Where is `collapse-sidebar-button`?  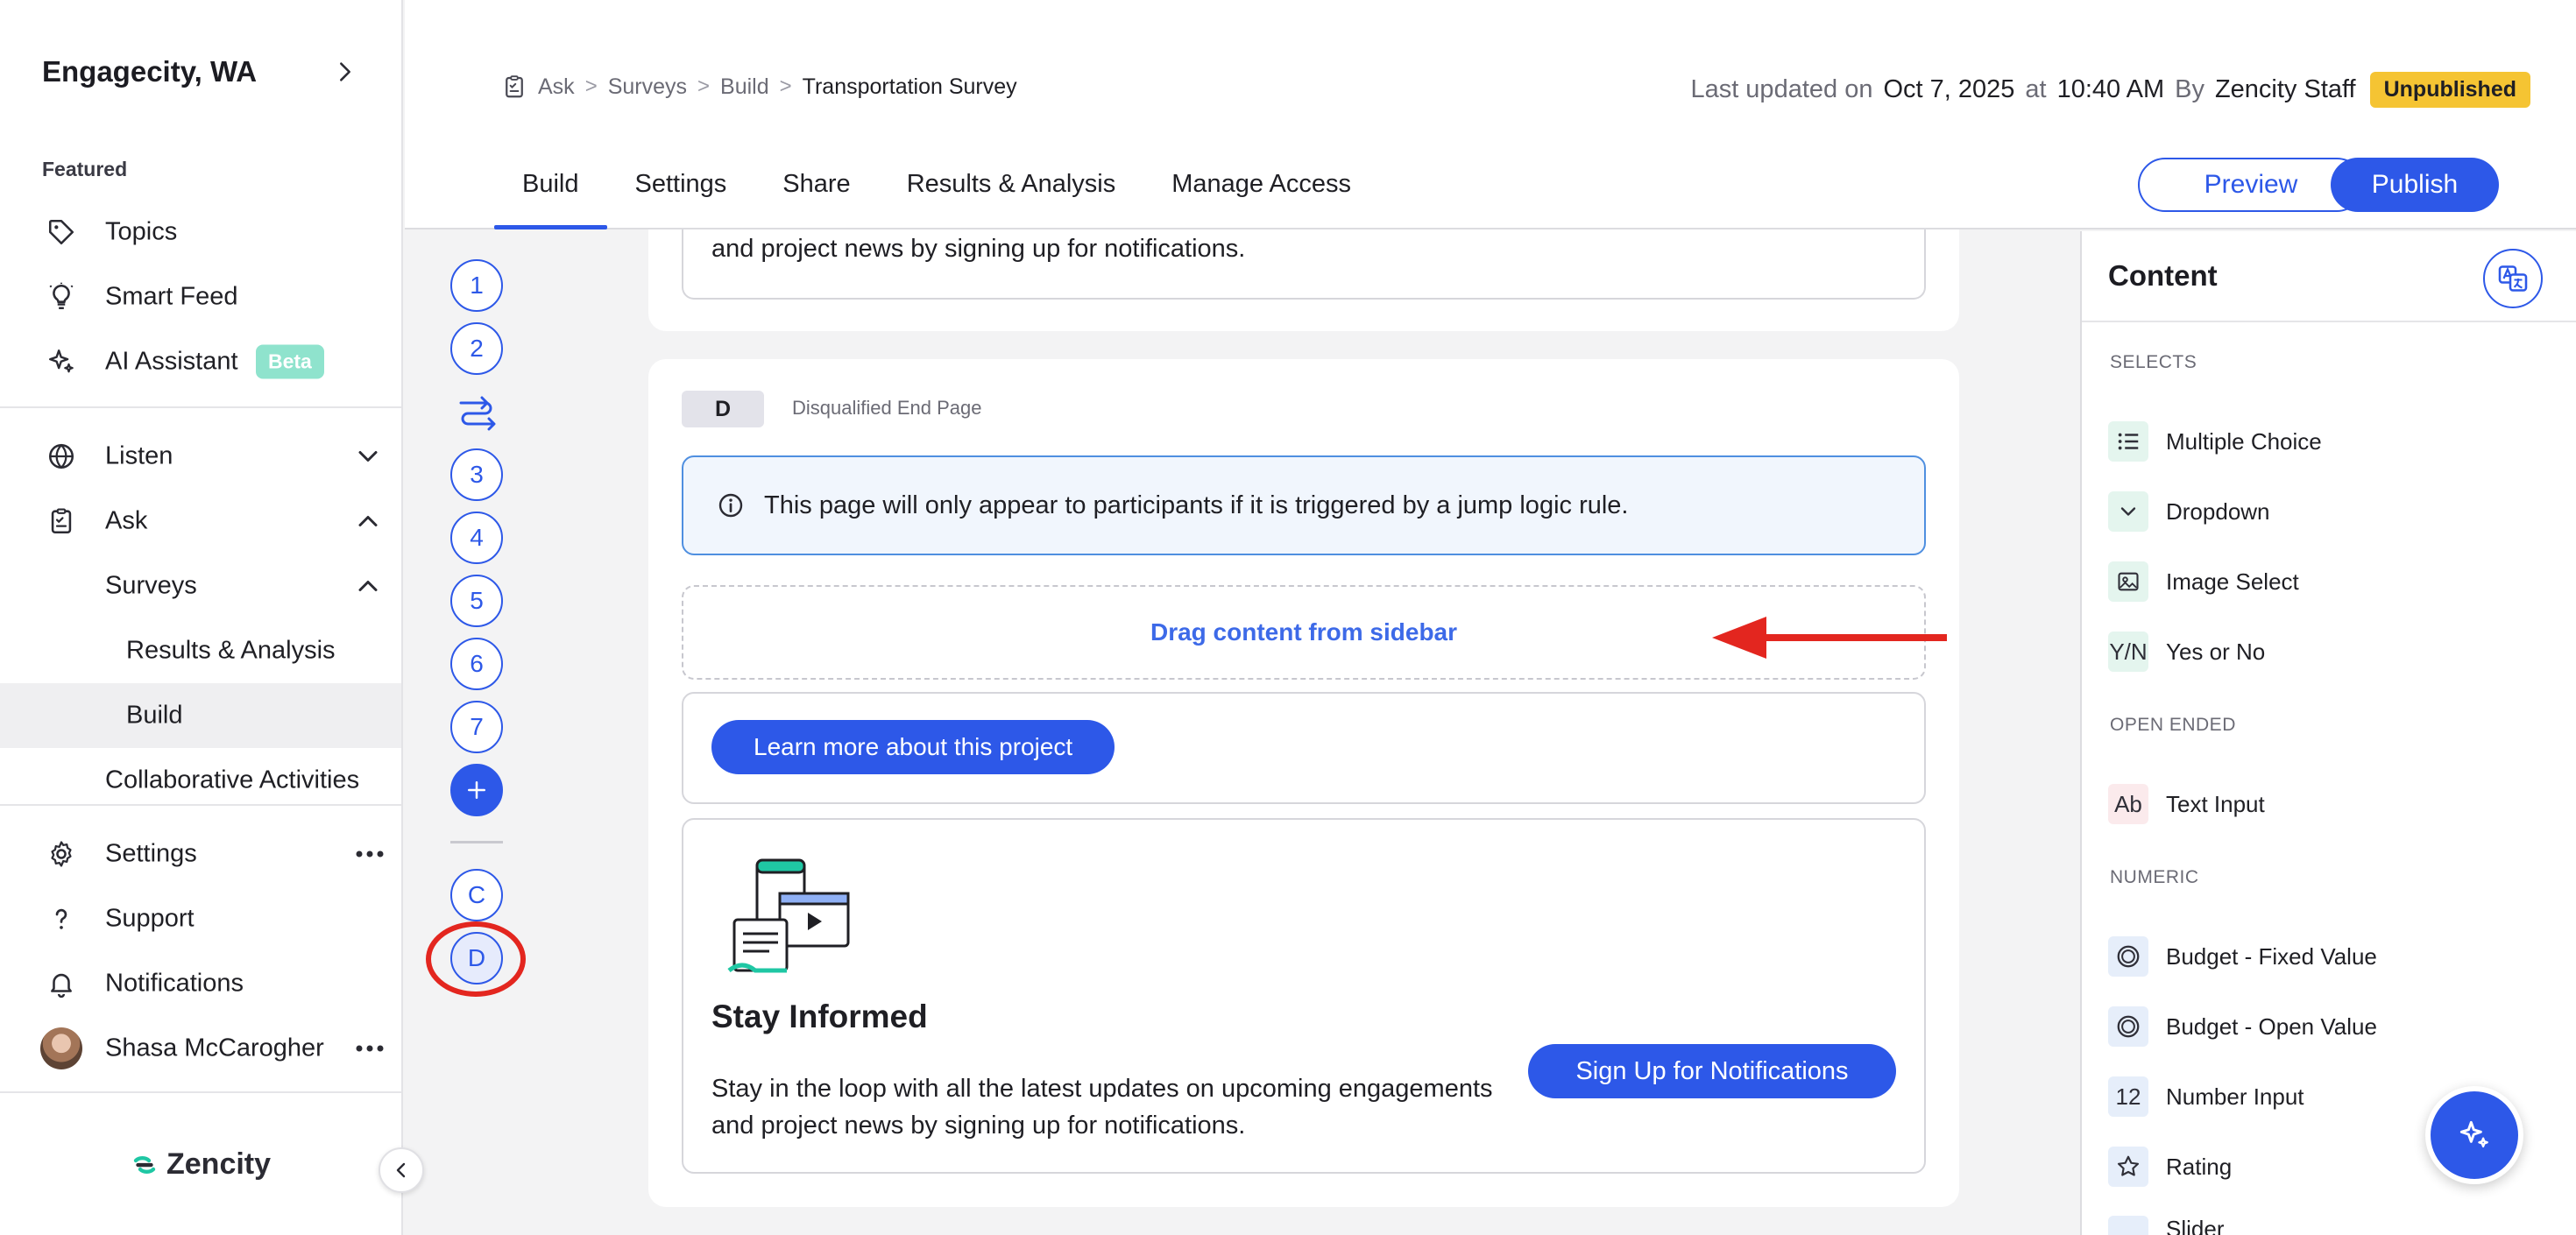
collapse-sidebar-button is located at coordinates (401, 1170).